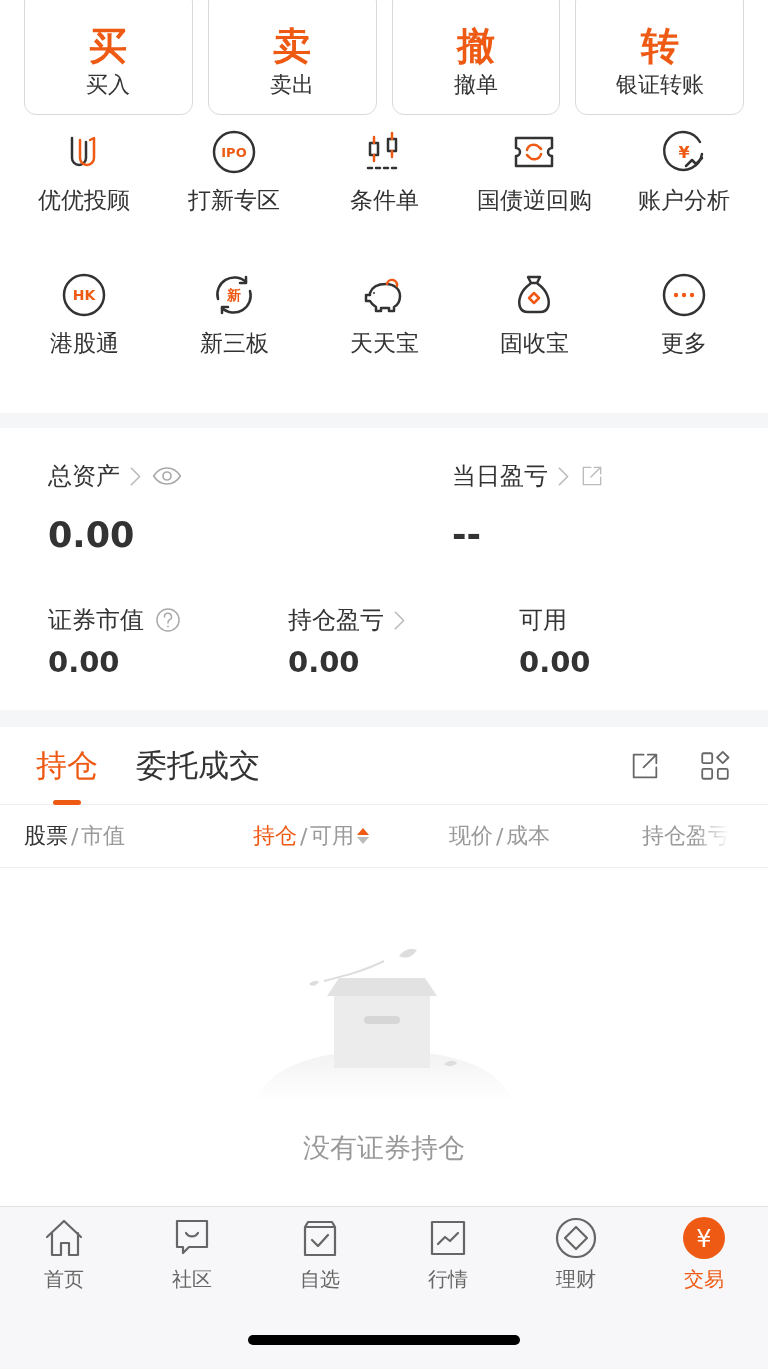 This screenshot has height=1370, width=768. What do you see at coordinates (108, 57) in the screenshot?
I see `quick-action-button: 买 买入` at bounding box center [108, 57].